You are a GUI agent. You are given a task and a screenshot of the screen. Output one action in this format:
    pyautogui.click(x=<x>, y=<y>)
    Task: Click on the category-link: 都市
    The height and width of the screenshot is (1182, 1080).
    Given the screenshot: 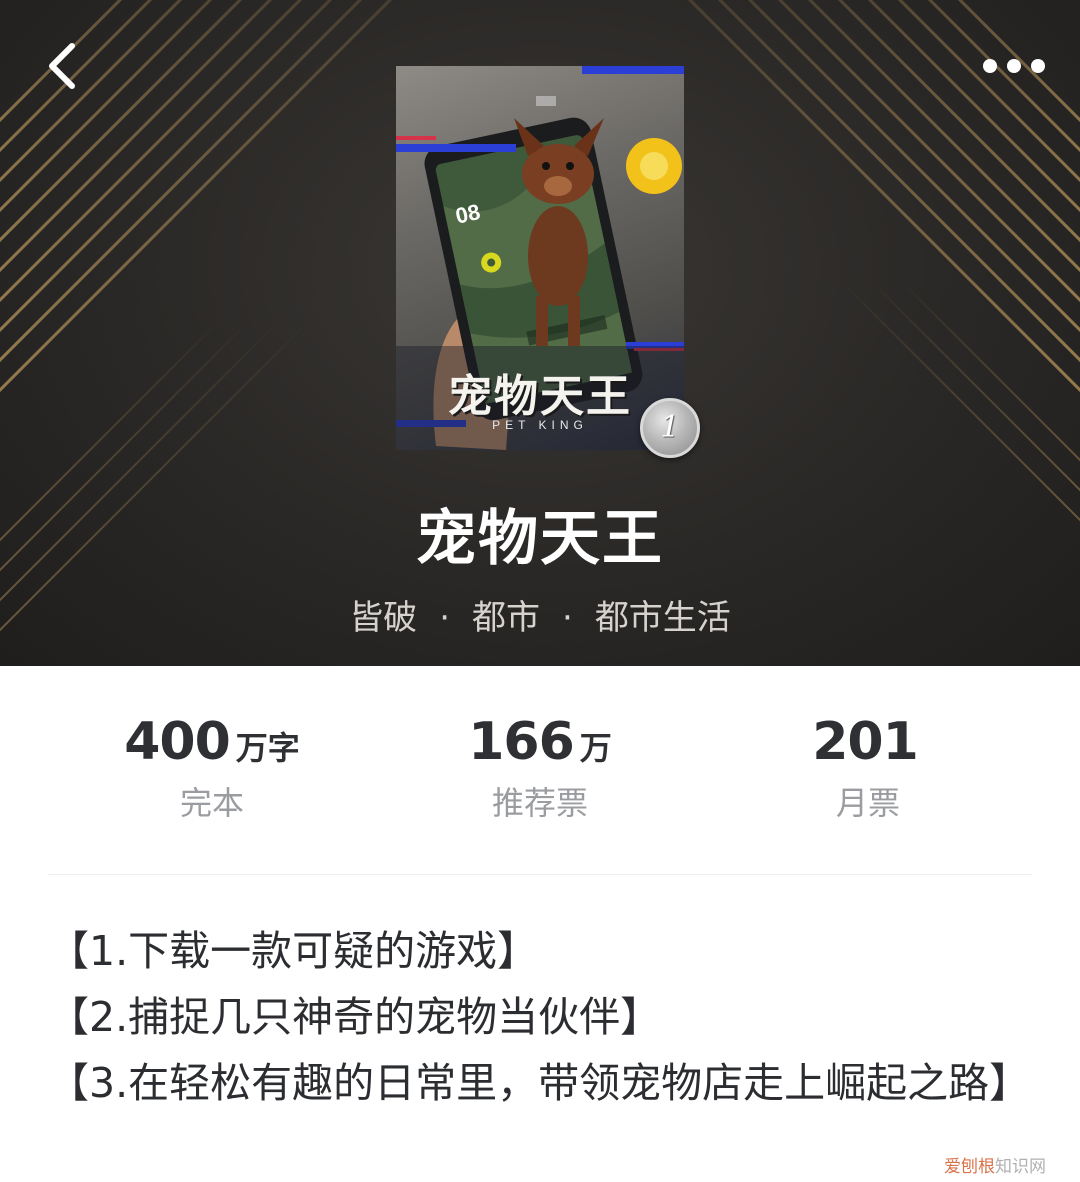 What is the action you would take?
    pyautogui.click(x=506, y=618)
    